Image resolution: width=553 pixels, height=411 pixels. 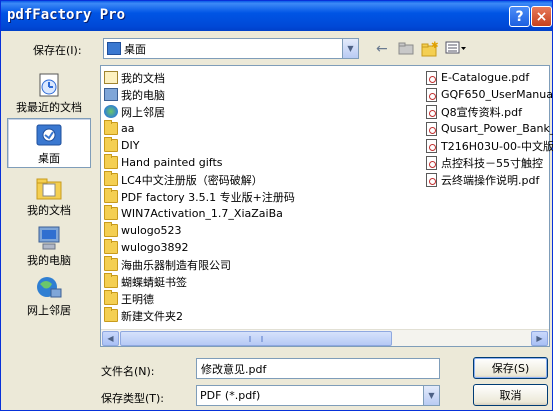 I want to click on view-menu-icon, so click(x=456, y=50).